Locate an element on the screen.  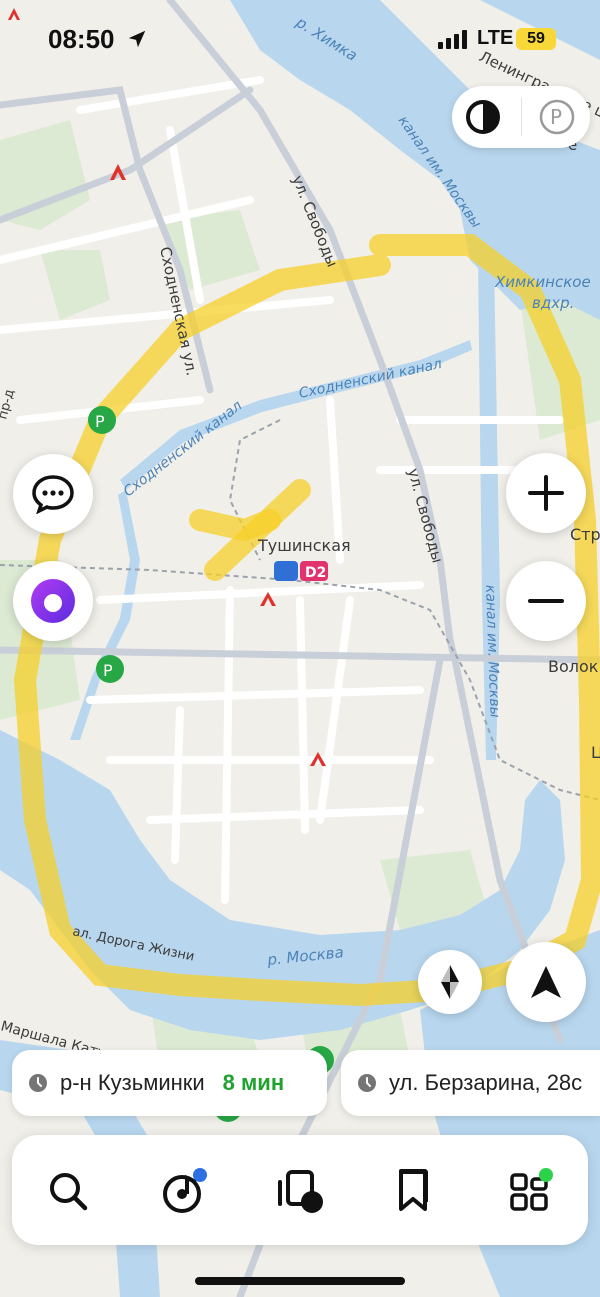
zoom-out-button is located at coordinates (546, 601).